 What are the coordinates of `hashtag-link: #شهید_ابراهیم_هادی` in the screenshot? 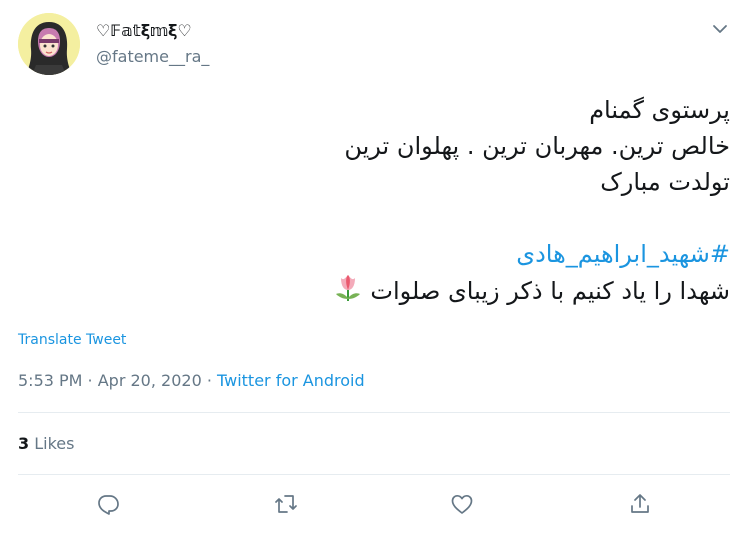 It's located at (380, 254).